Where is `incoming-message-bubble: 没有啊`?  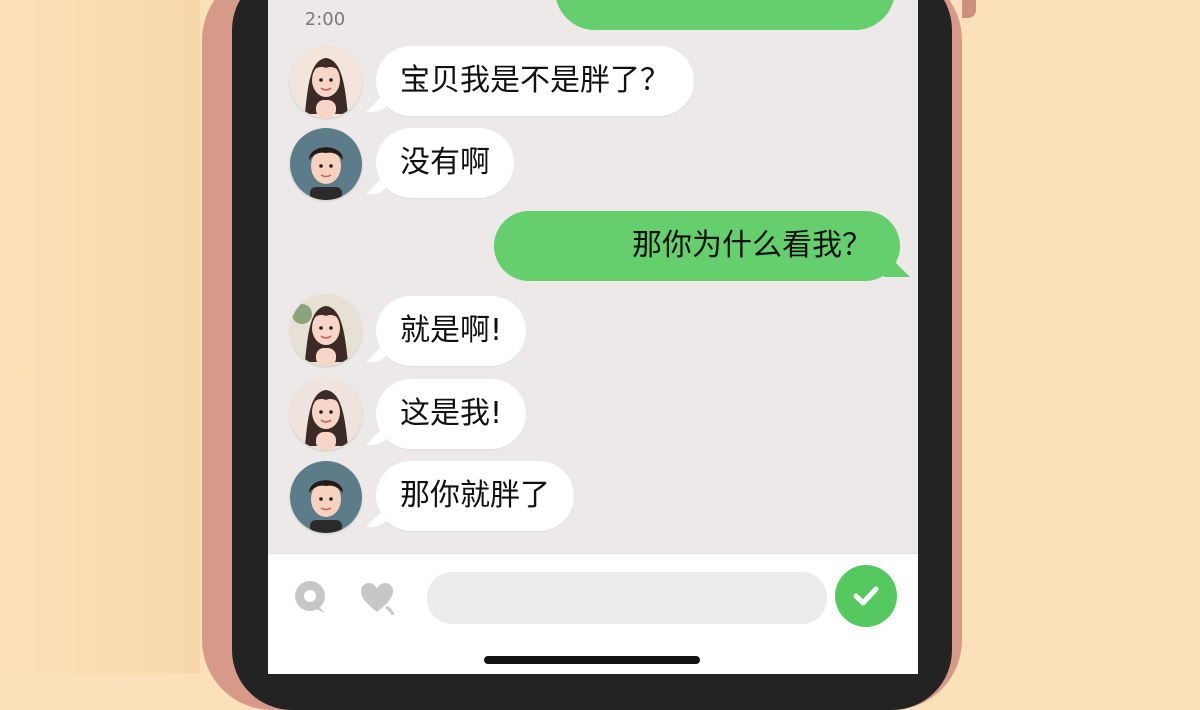 incoming-message-bubble: 没有啊 is located at coordinates (445, 163).